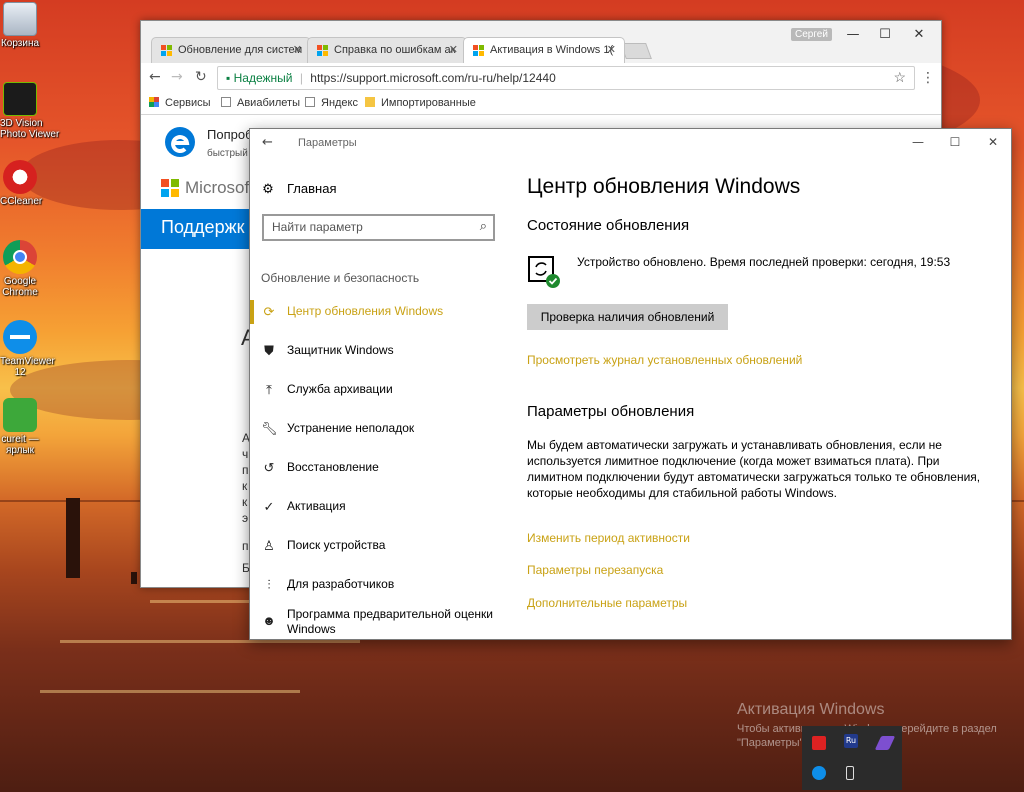  What do you see at coordinates (899, 77) in the screenshot?
I see `bookmark-star-icon: ☆` at bounding box center [899, 77].